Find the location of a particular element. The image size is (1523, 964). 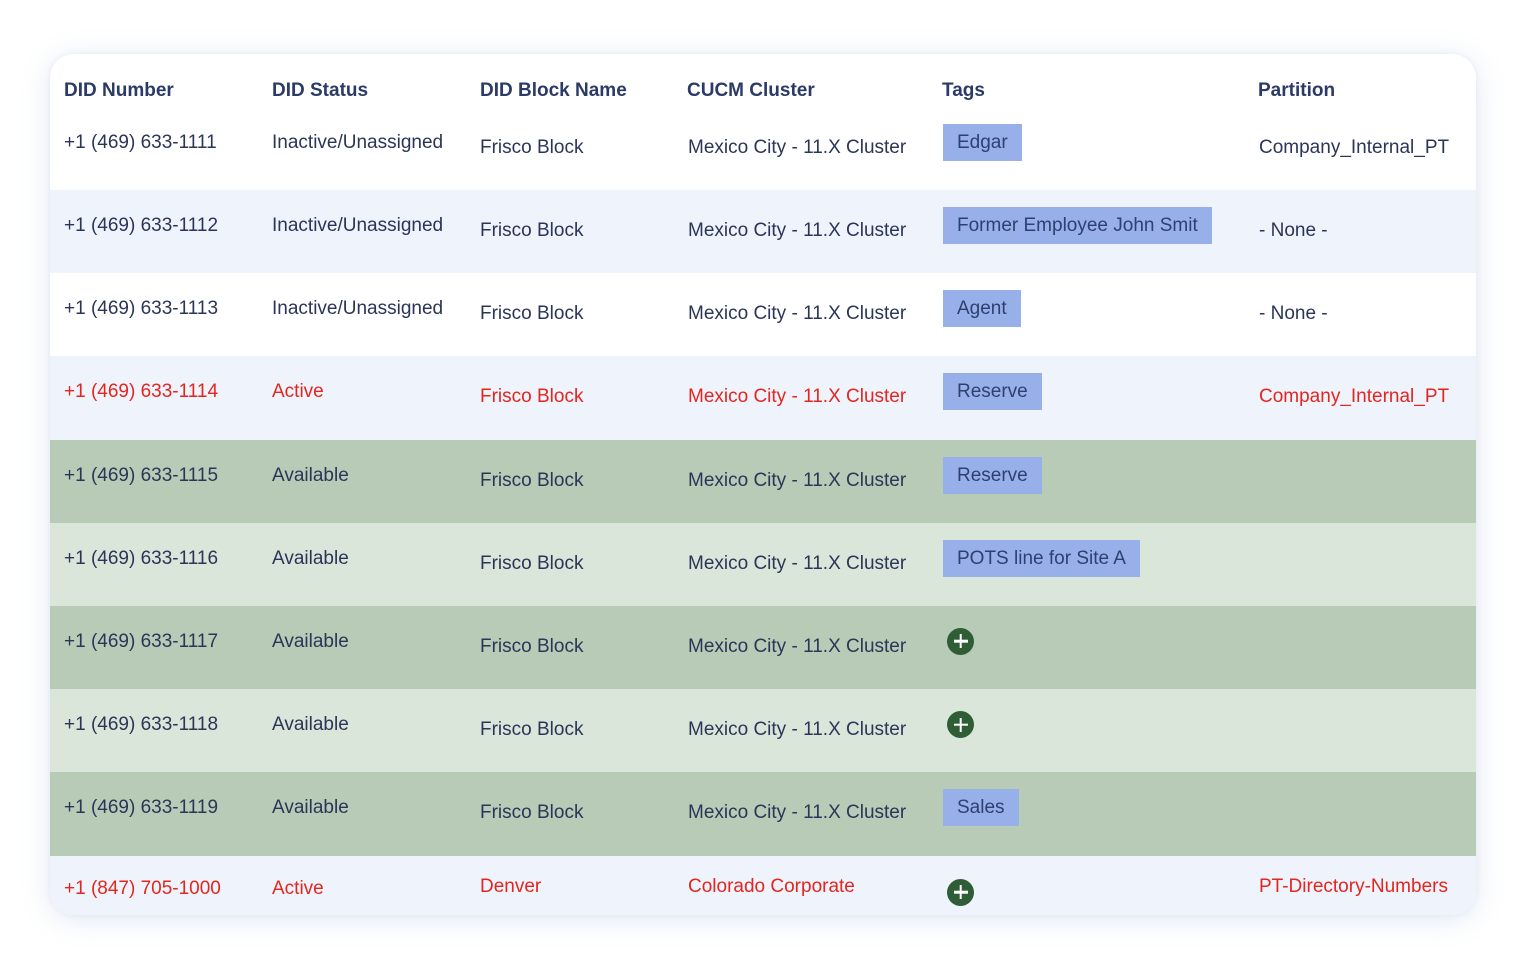

tags-cell: Sales is located at coordinates (981, 808).